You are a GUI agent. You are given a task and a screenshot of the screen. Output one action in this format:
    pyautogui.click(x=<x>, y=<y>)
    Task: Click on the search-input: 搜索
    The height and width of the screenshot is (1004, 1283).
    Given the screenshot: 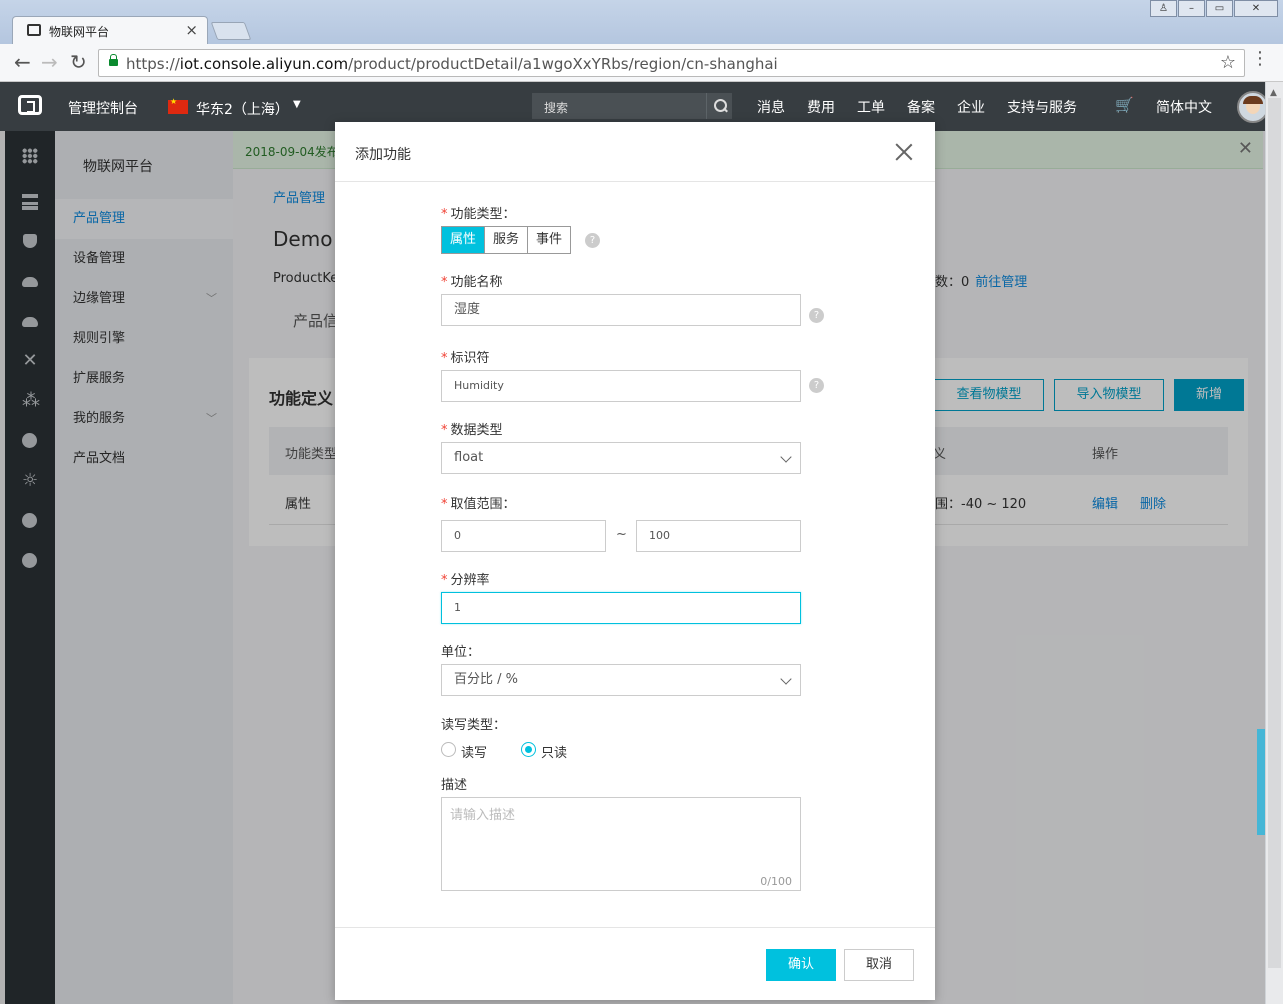 What is the action you would take?
    pyautogui.click(x=556, y=107)
    